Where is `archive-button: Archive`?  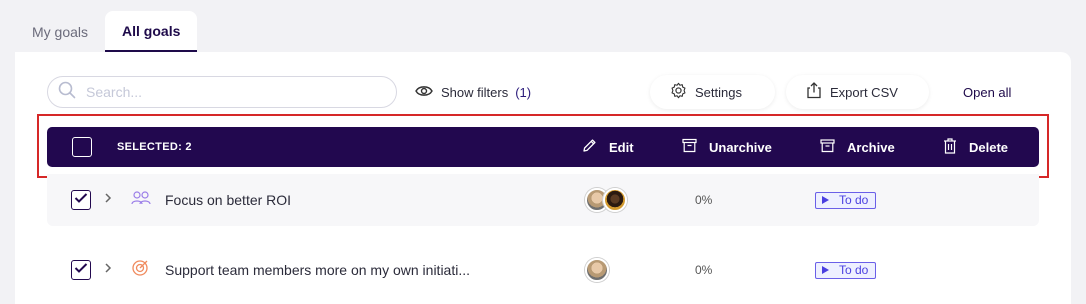 archive-button: Archive is located at coordinates (857, 147).